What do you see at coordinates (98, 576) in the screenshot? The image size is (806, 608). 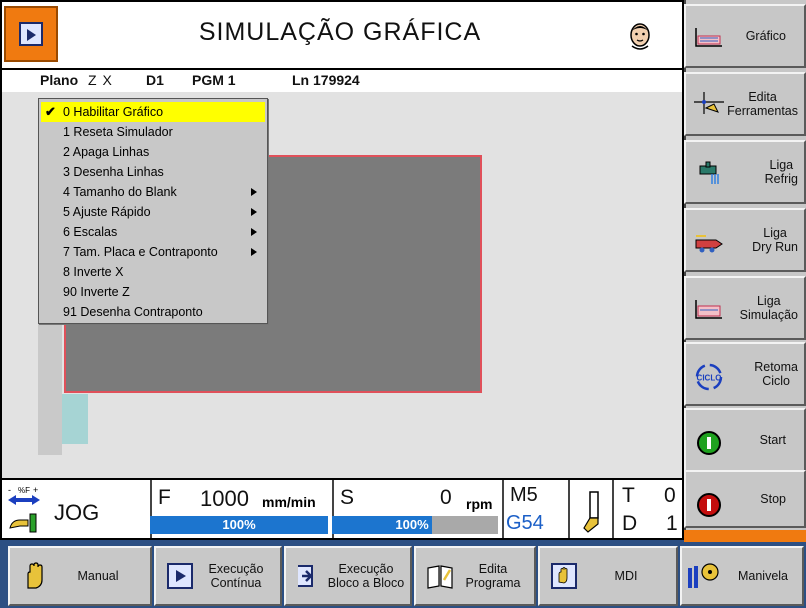 I see `mode-button-label: Manual` at bounding box center [98, 576].